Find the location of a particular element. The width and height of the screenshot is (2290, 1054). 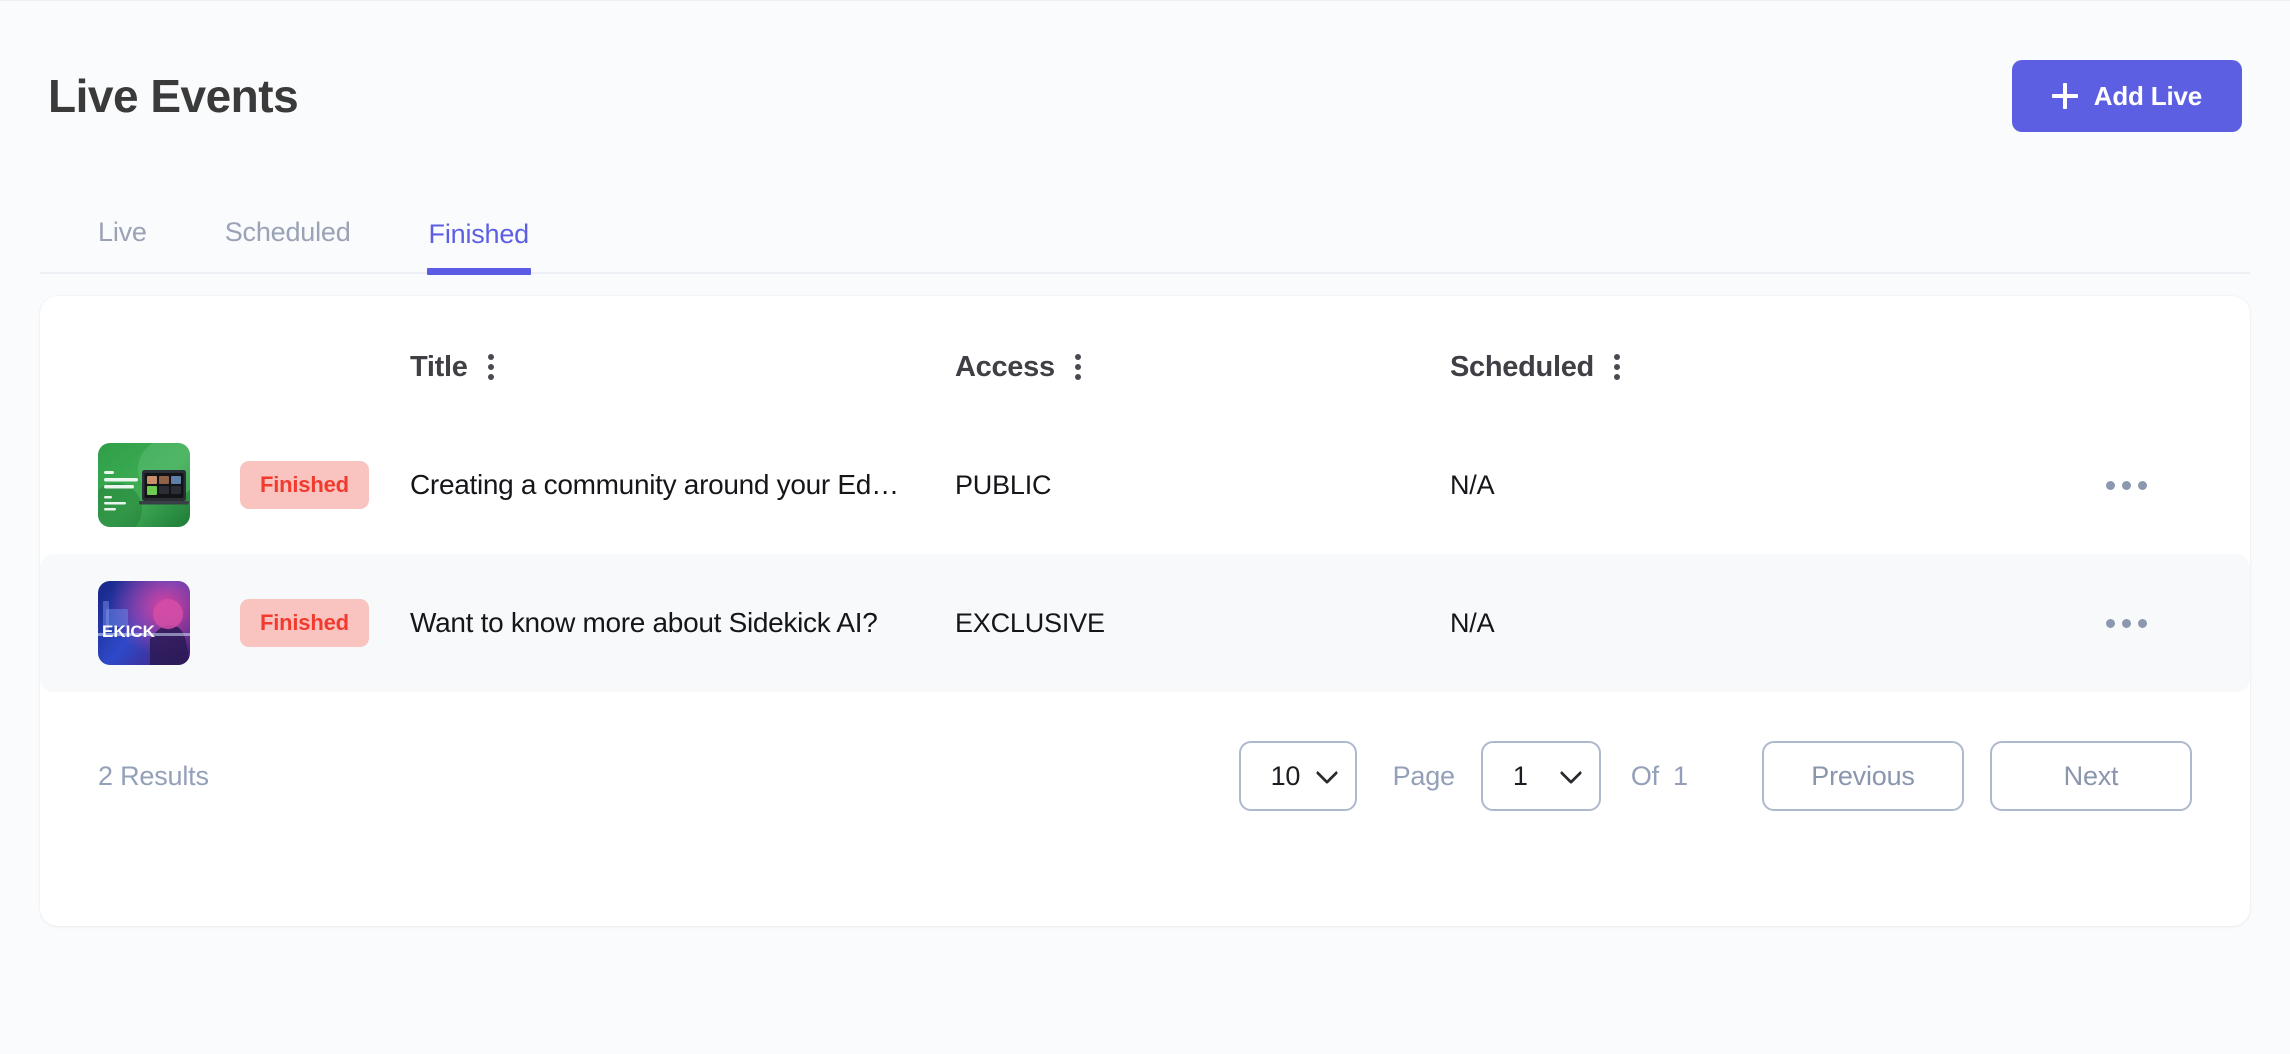

kebab-vertical-icon-access is located at coordinates (1078, 367).